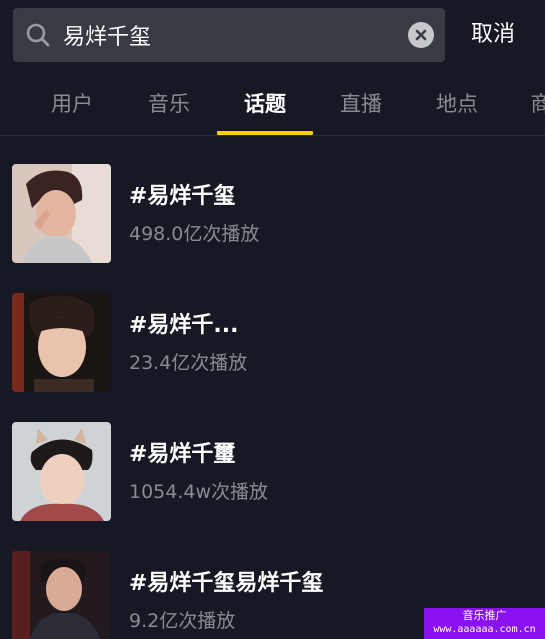 This screenshot has height=639, width=545. Describe the element at coordinates (199, 492) in the screenshot. I see `play-count: 1054.4w次播放` at that location.